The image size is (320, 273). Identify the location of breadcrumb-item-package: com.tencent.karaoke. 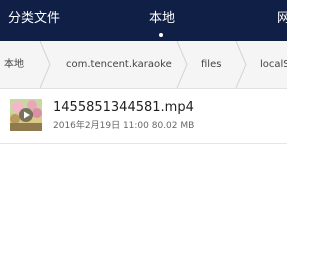
(119, 64).